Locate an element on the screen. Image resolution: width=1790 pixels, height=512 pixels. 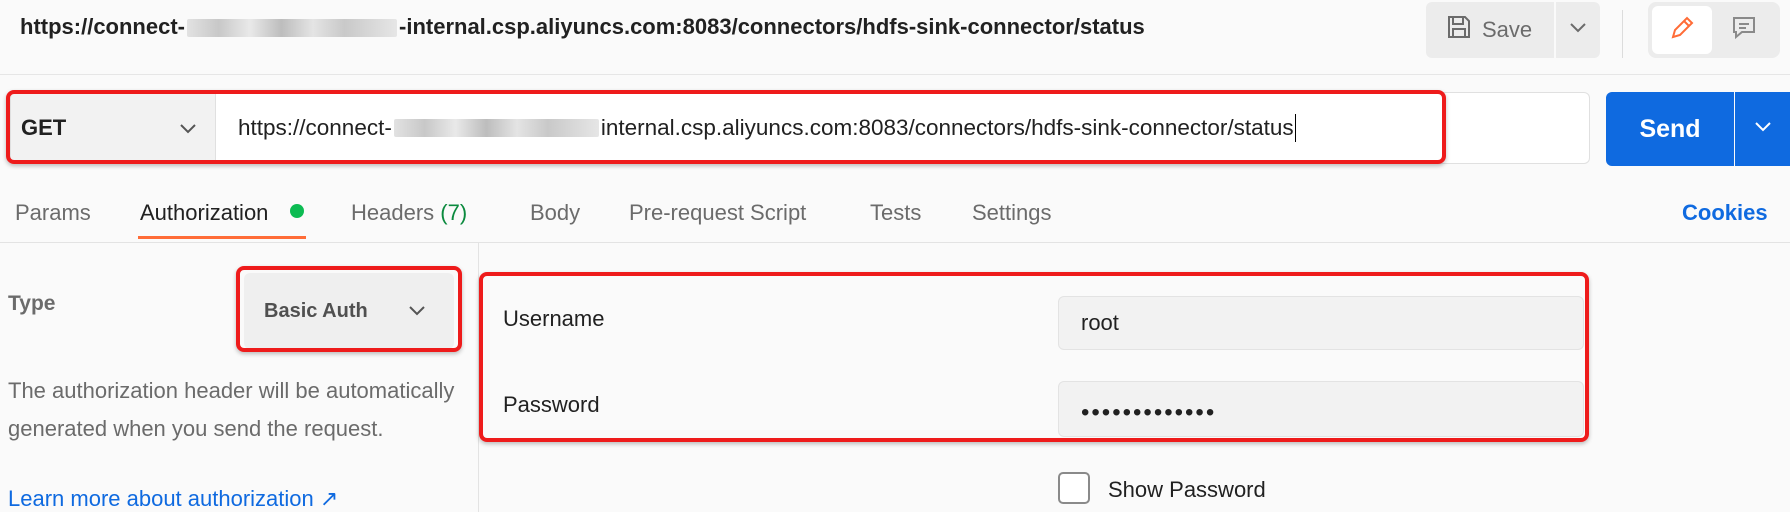
auth-type-label: Type is located at coordinates (32, 303).